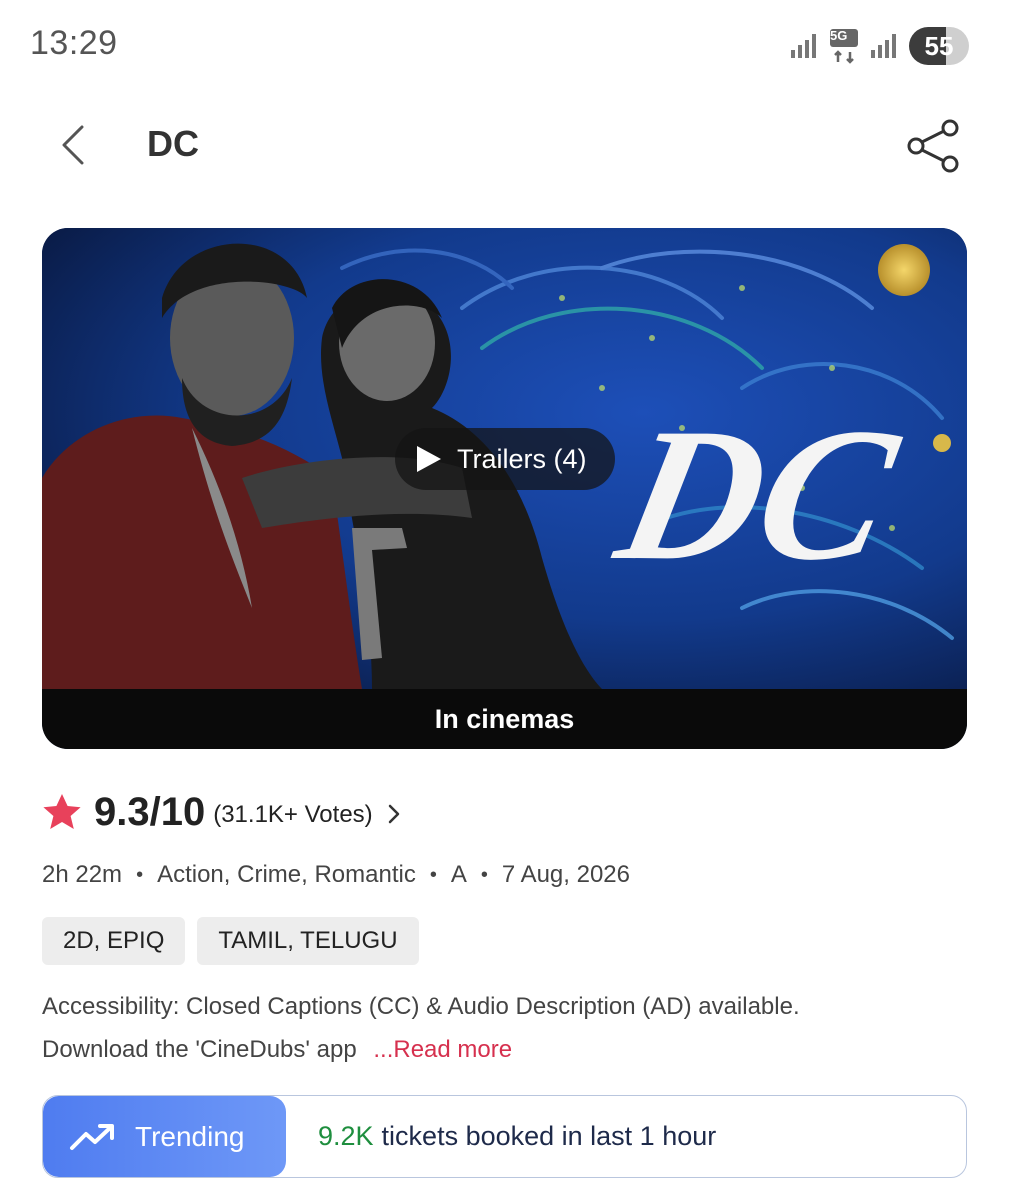  I want to click on format-tags: 2D, EPIQ TAMIL, TELUGU, so click(230, 941).